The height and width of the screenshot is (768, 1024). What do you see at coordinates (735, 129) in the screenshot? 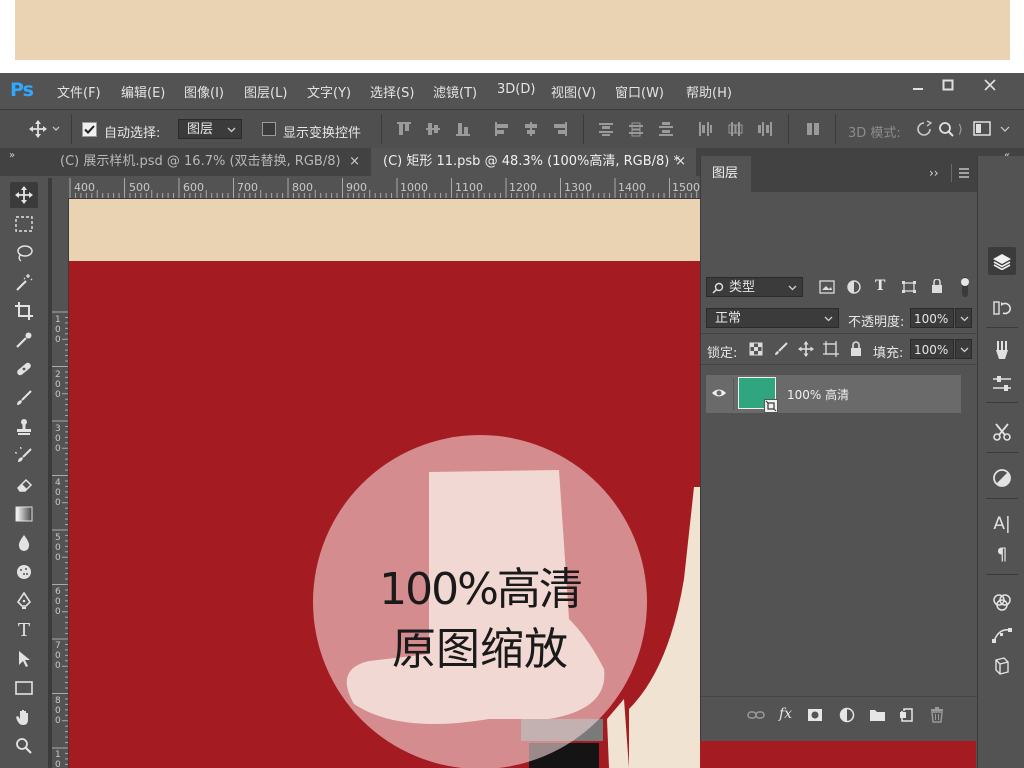
I see `distribute-horizontal-center-icon` at bounding box center [735, 129].